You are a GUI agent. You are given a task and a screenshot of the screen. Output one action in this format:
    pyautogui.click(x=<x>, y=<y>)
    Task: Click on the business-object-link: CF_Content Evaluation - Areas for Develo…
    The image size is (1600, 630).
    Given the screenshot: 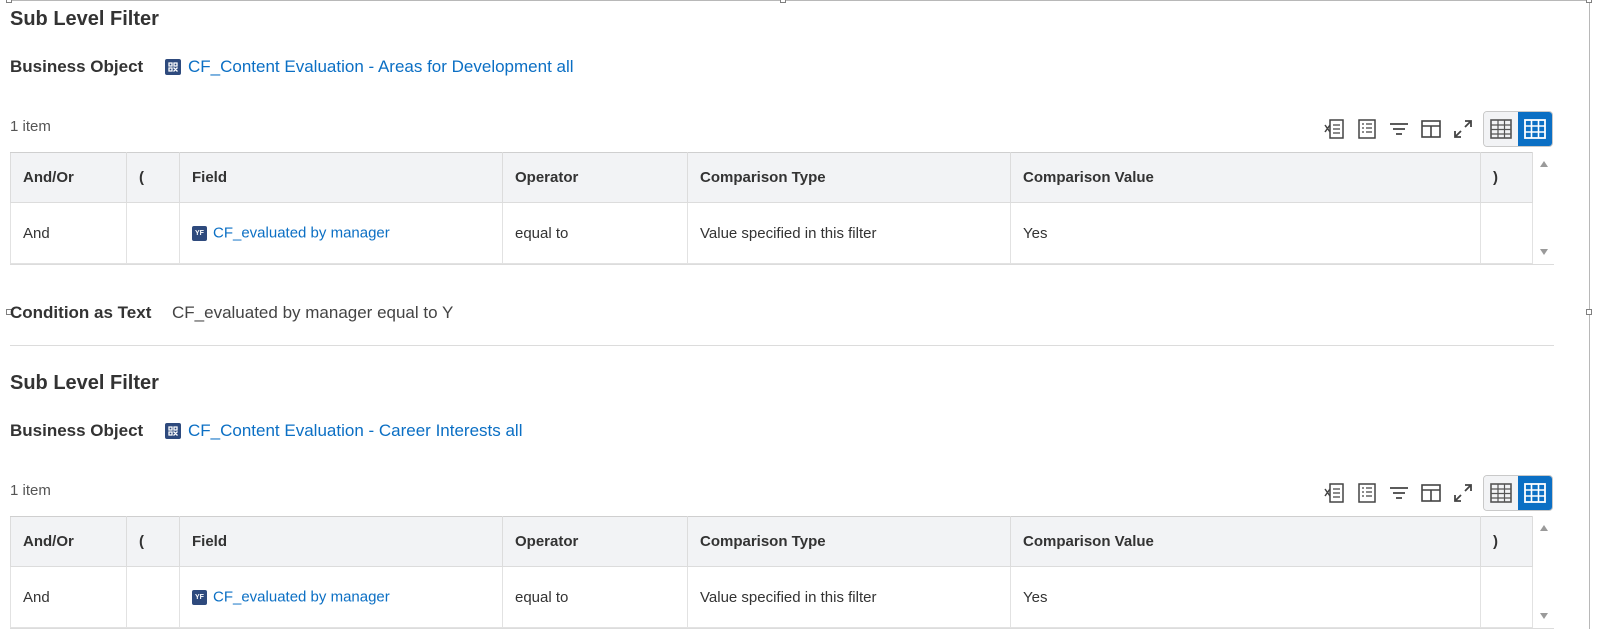 What is the action you would take?
    pyautogui.click(x=381, y=67)
    